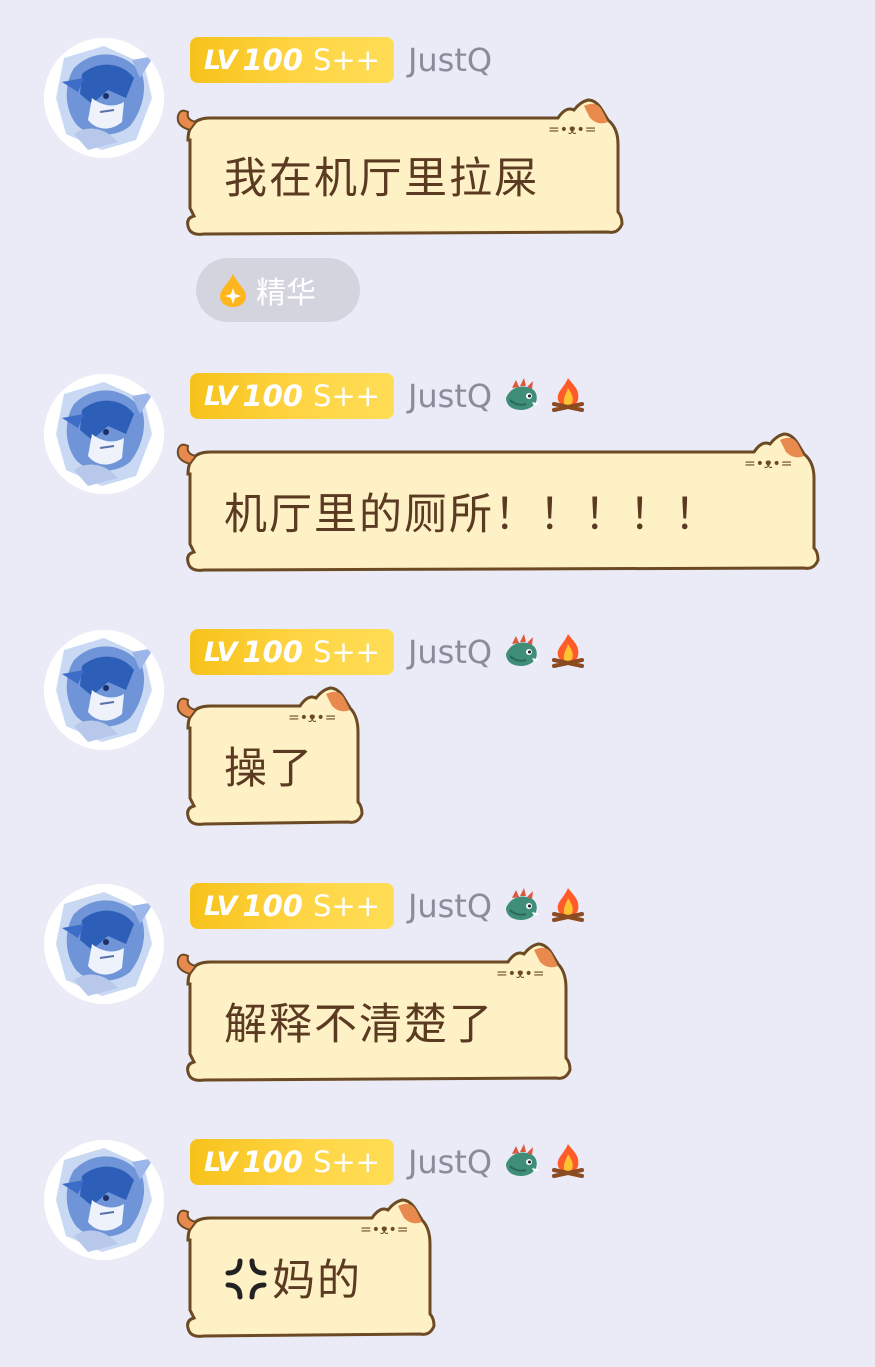 The image size is (875, 1367). What do you see at coordinates (381, 179) in the screenshot?
I see `message-text: 我在机厅里拉屎` at bounding box center [381, 179].